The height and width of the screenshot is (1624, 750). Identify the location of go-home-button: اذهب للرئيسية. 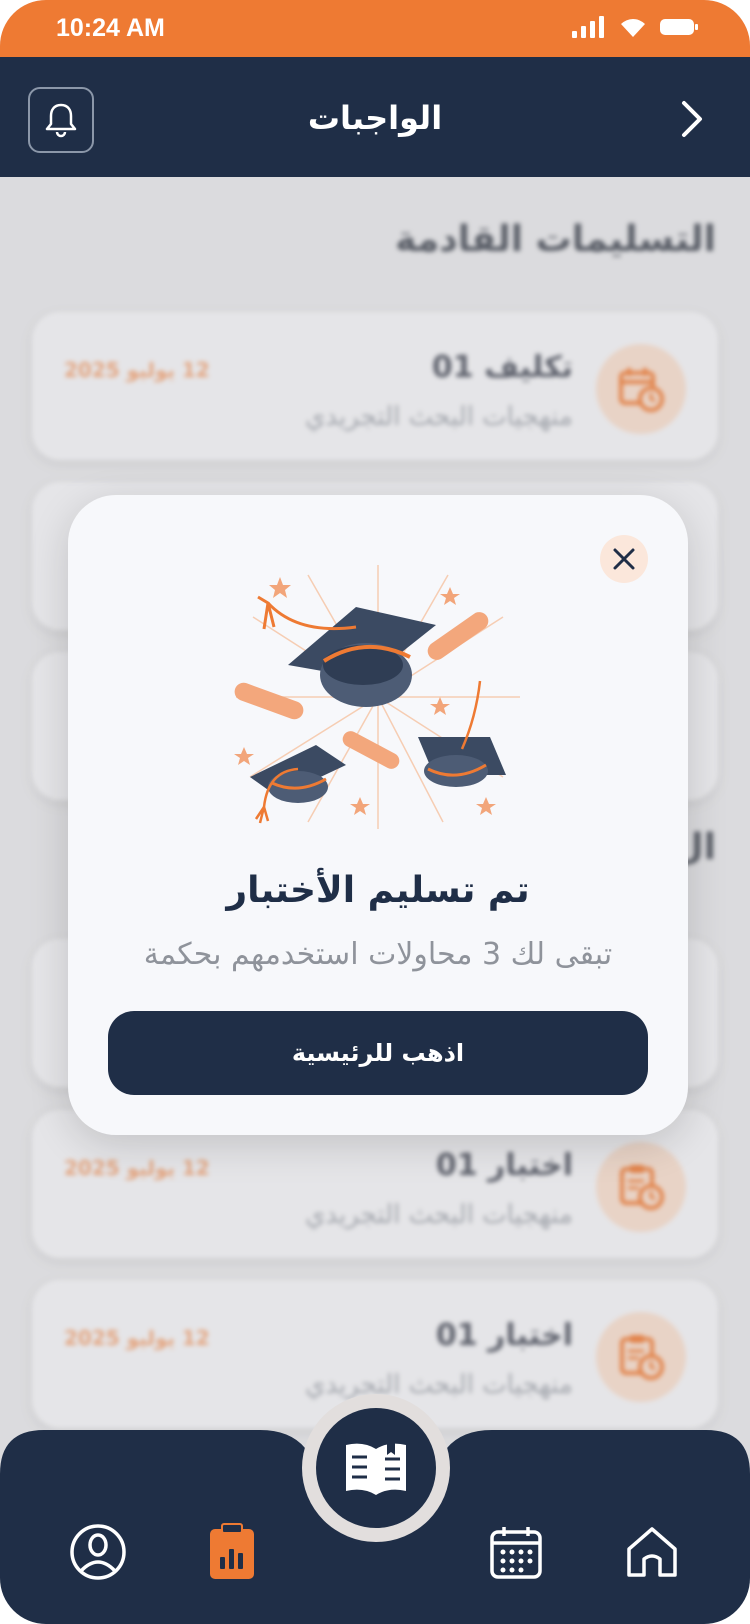
(378, 1053).